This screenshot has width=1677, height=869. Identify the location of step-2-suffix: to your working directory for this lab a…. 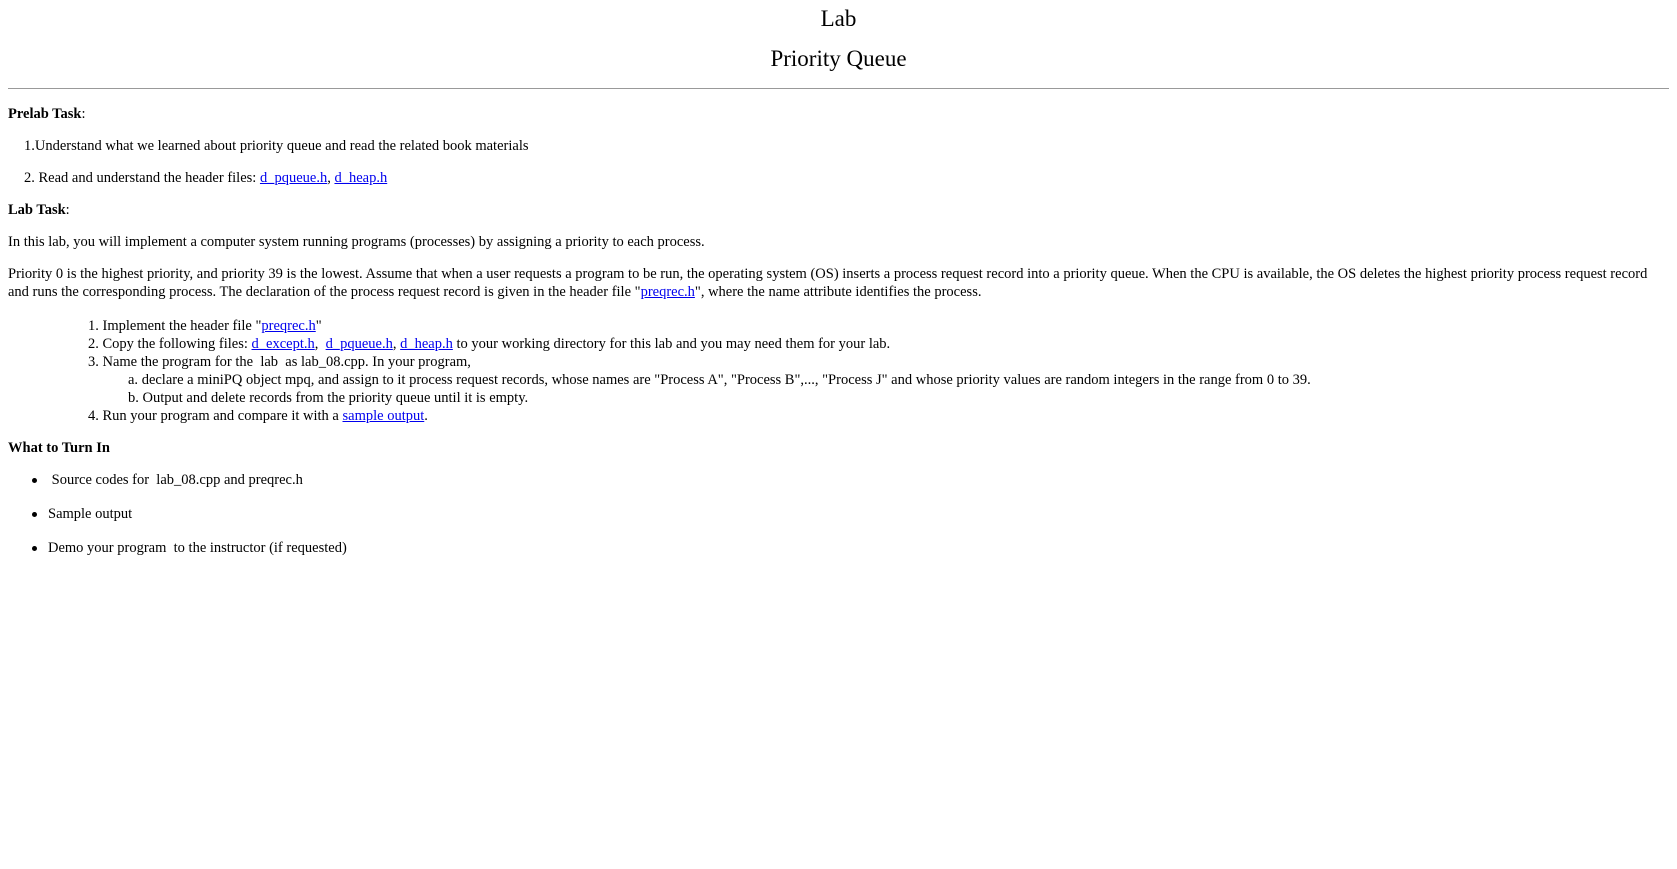
(671, 344).